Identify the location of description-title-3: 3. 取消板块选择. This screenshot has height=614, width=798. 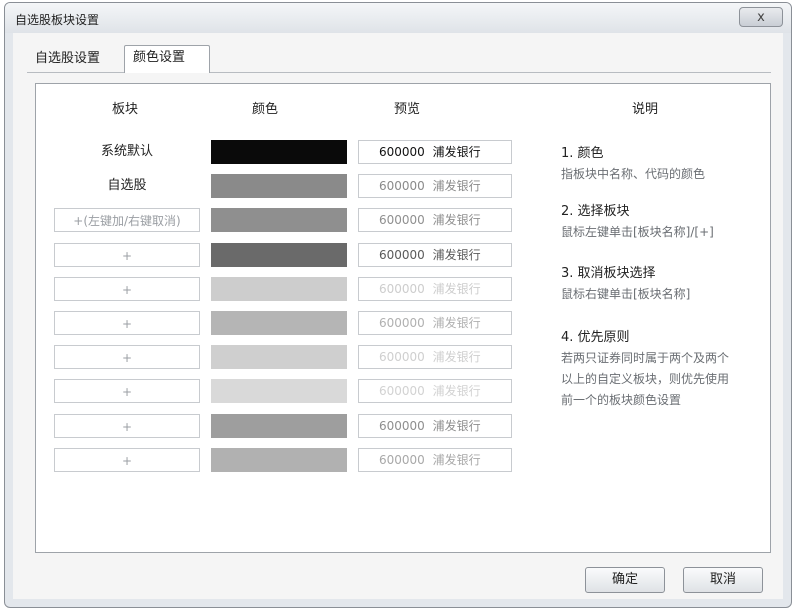
(608, 273).